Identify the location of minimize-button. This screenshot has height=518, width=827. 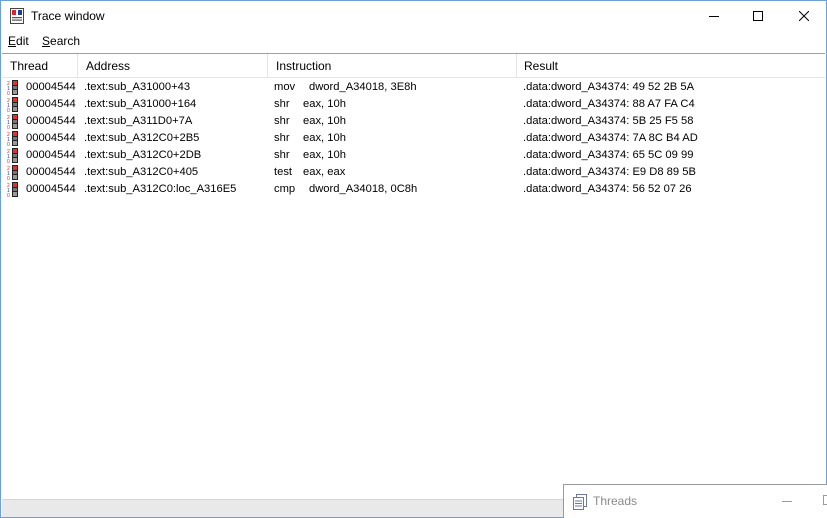
(714, 16).